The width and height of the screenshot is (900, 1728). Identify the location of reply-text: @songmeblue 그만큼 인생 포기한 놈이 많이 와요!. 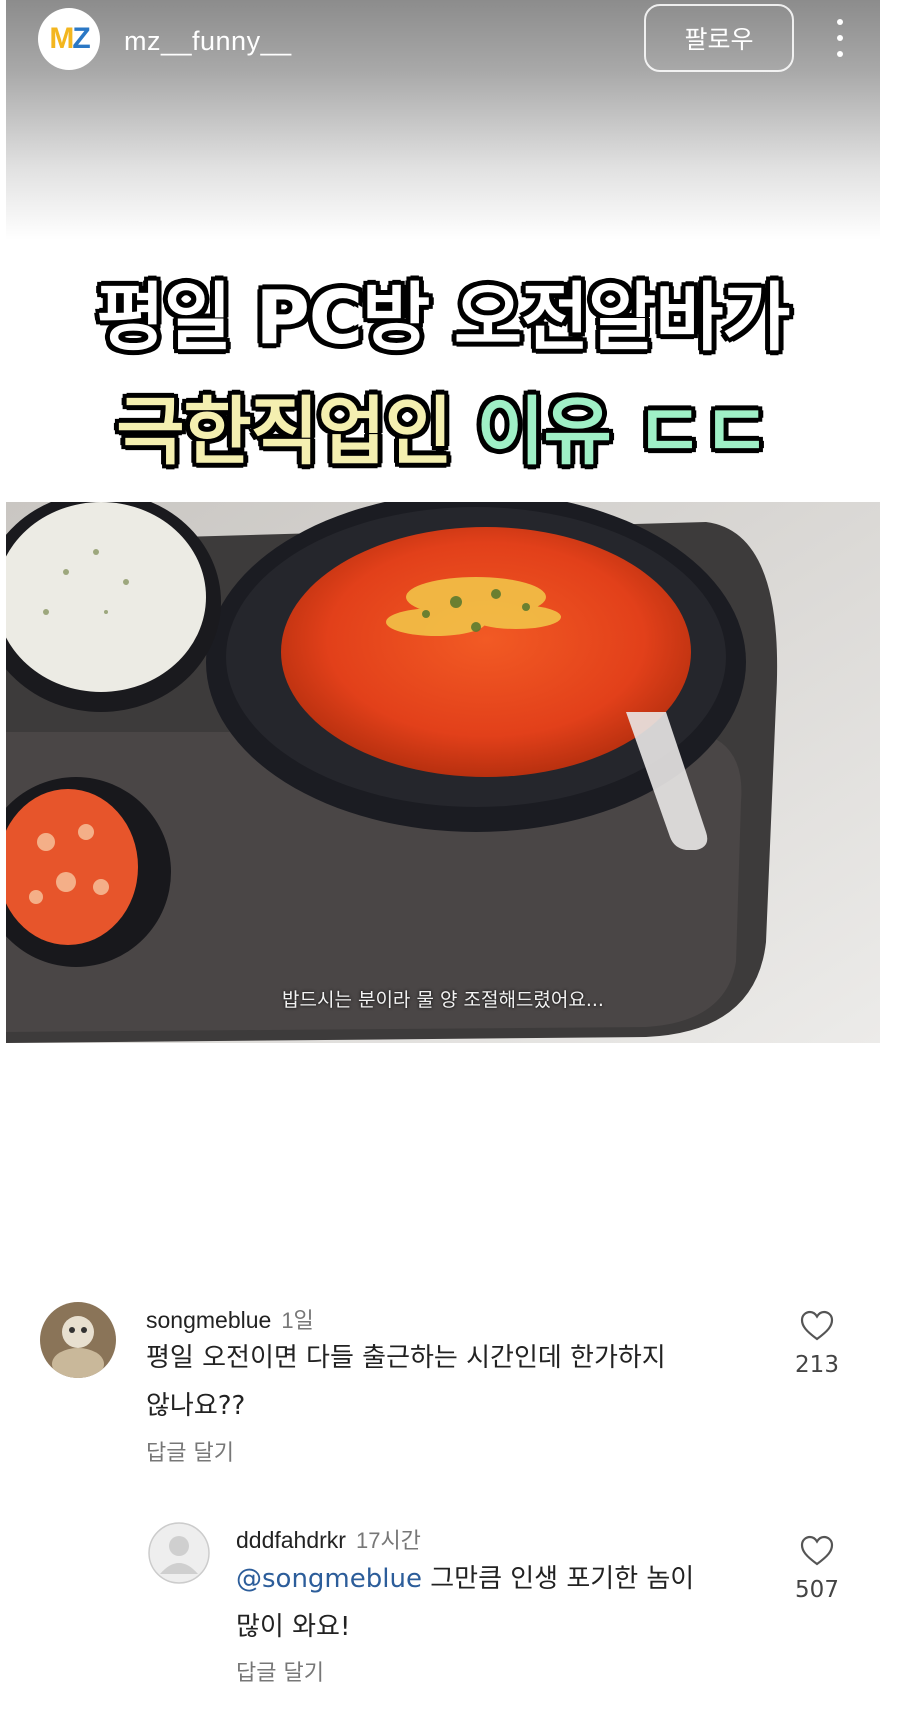
(496, 1603).